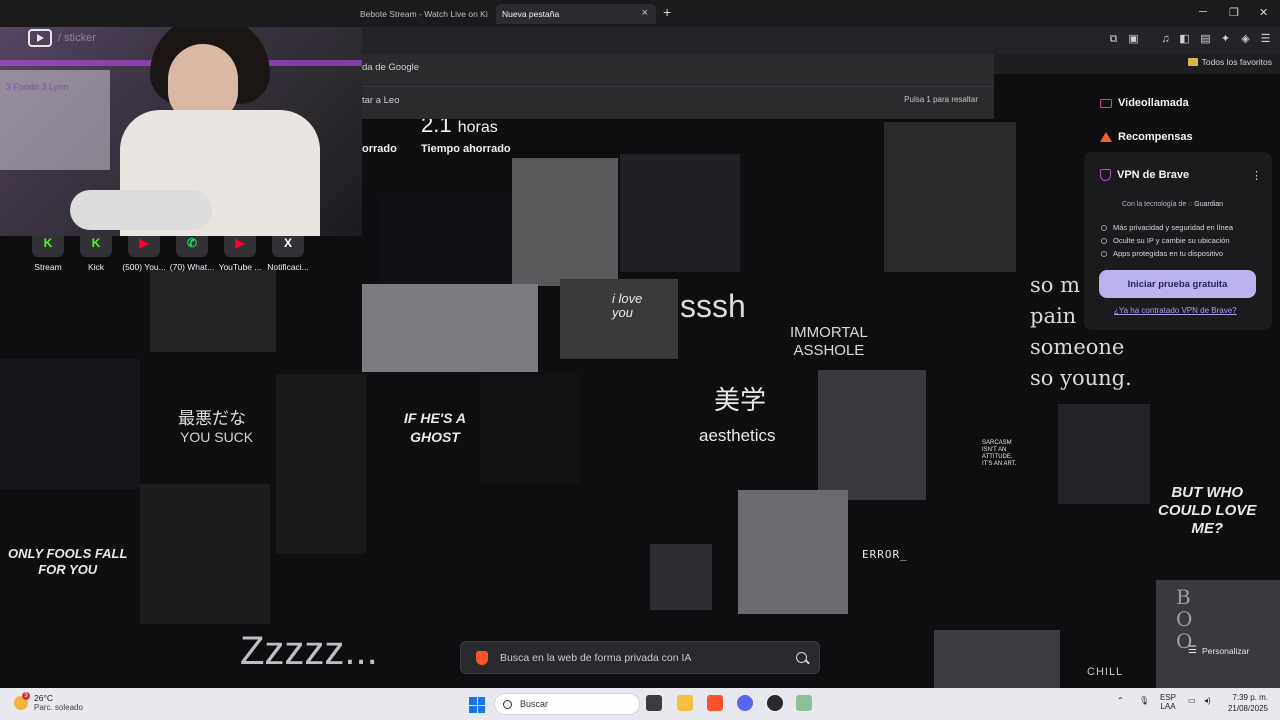  Describe the element at coordinates (435, 427) in the screenshot. I see `wall-text-ghost: IF HE'S A GHOST` at that location.